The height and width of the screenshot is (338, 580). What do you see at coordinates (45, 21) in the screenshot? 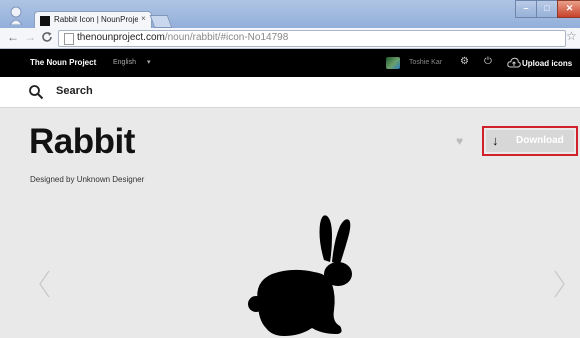
I see `favicon-icon` at bounding box center [45, 21].